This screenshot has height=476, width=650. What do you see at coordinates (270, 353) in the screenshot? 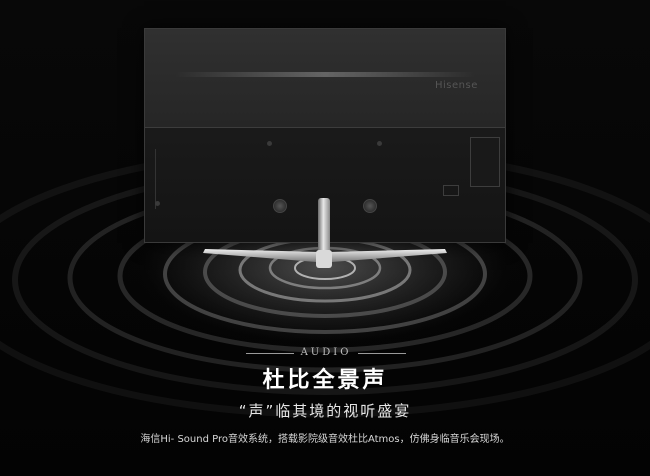
I see `divider-line-left` at bounding box center [270, 353].